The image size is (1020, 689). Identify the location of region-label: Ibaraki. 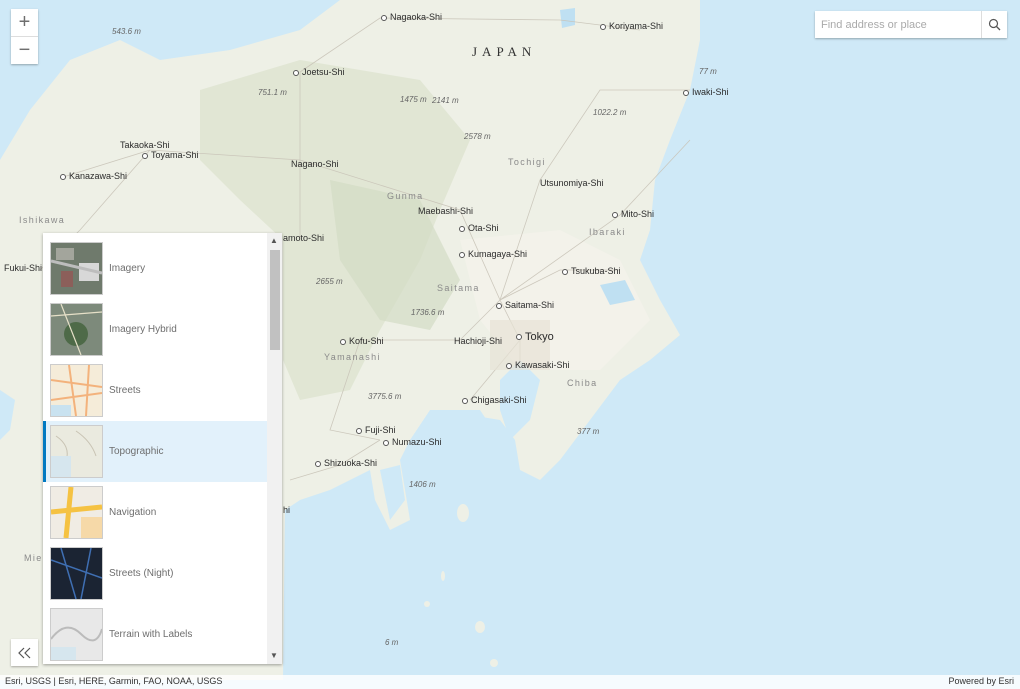
(607, 232).